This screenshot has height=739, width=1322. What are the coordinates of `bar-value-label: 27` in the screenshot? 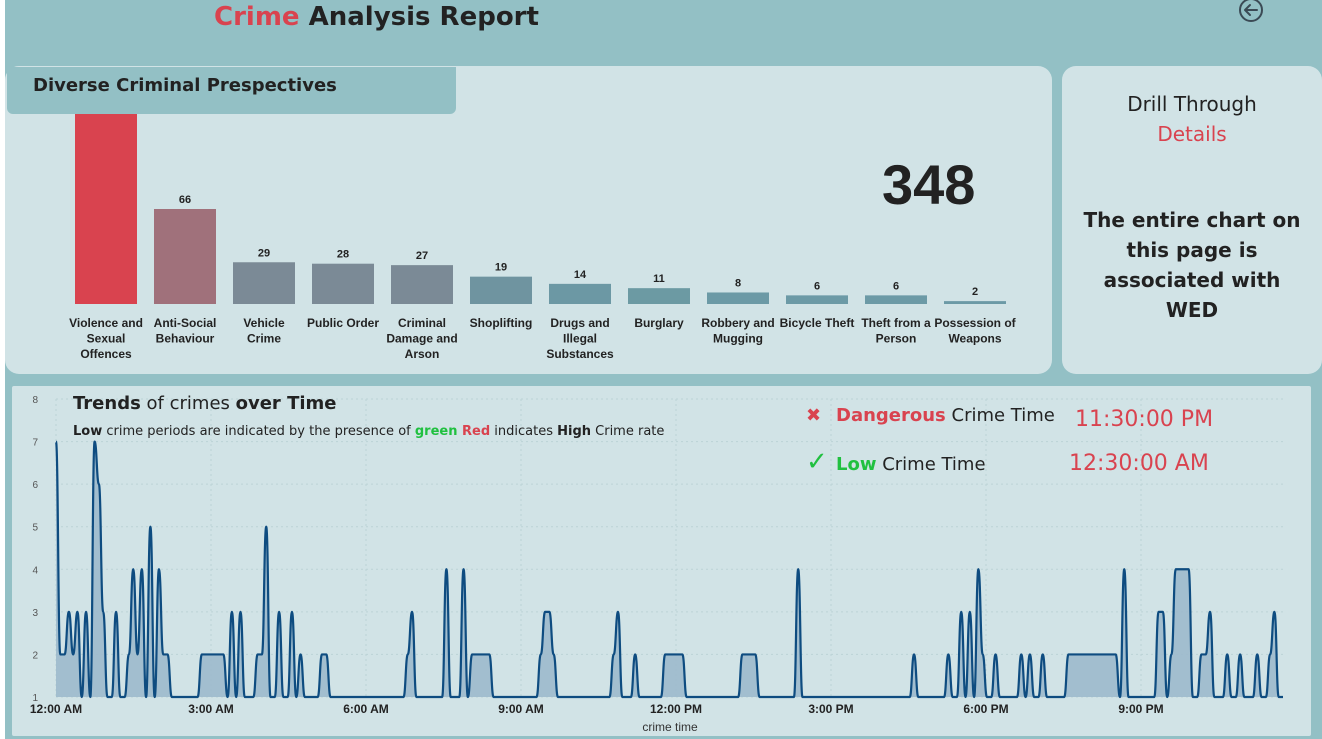 It's located at (422, 256).